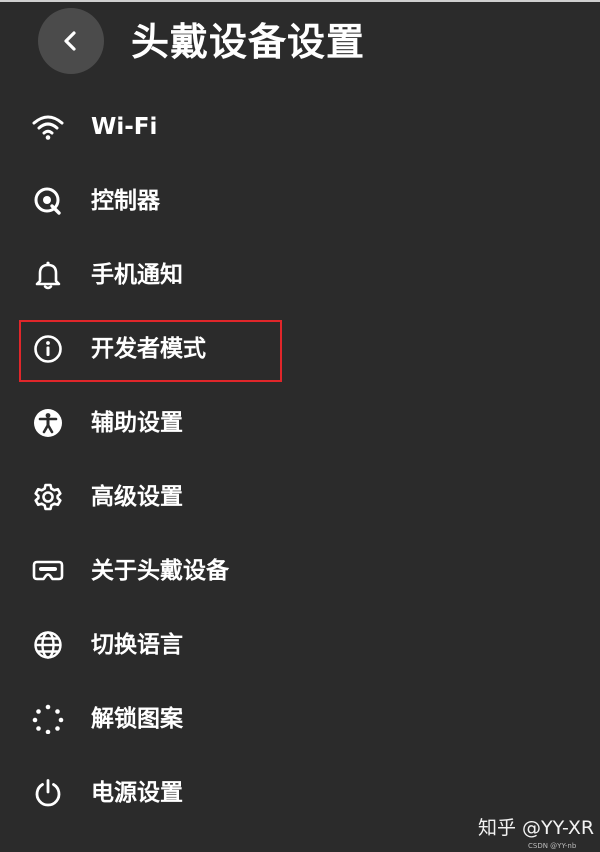 The image size is (600, 852). I want to click on page-title: 头戴设备设置, so click(248, 42).